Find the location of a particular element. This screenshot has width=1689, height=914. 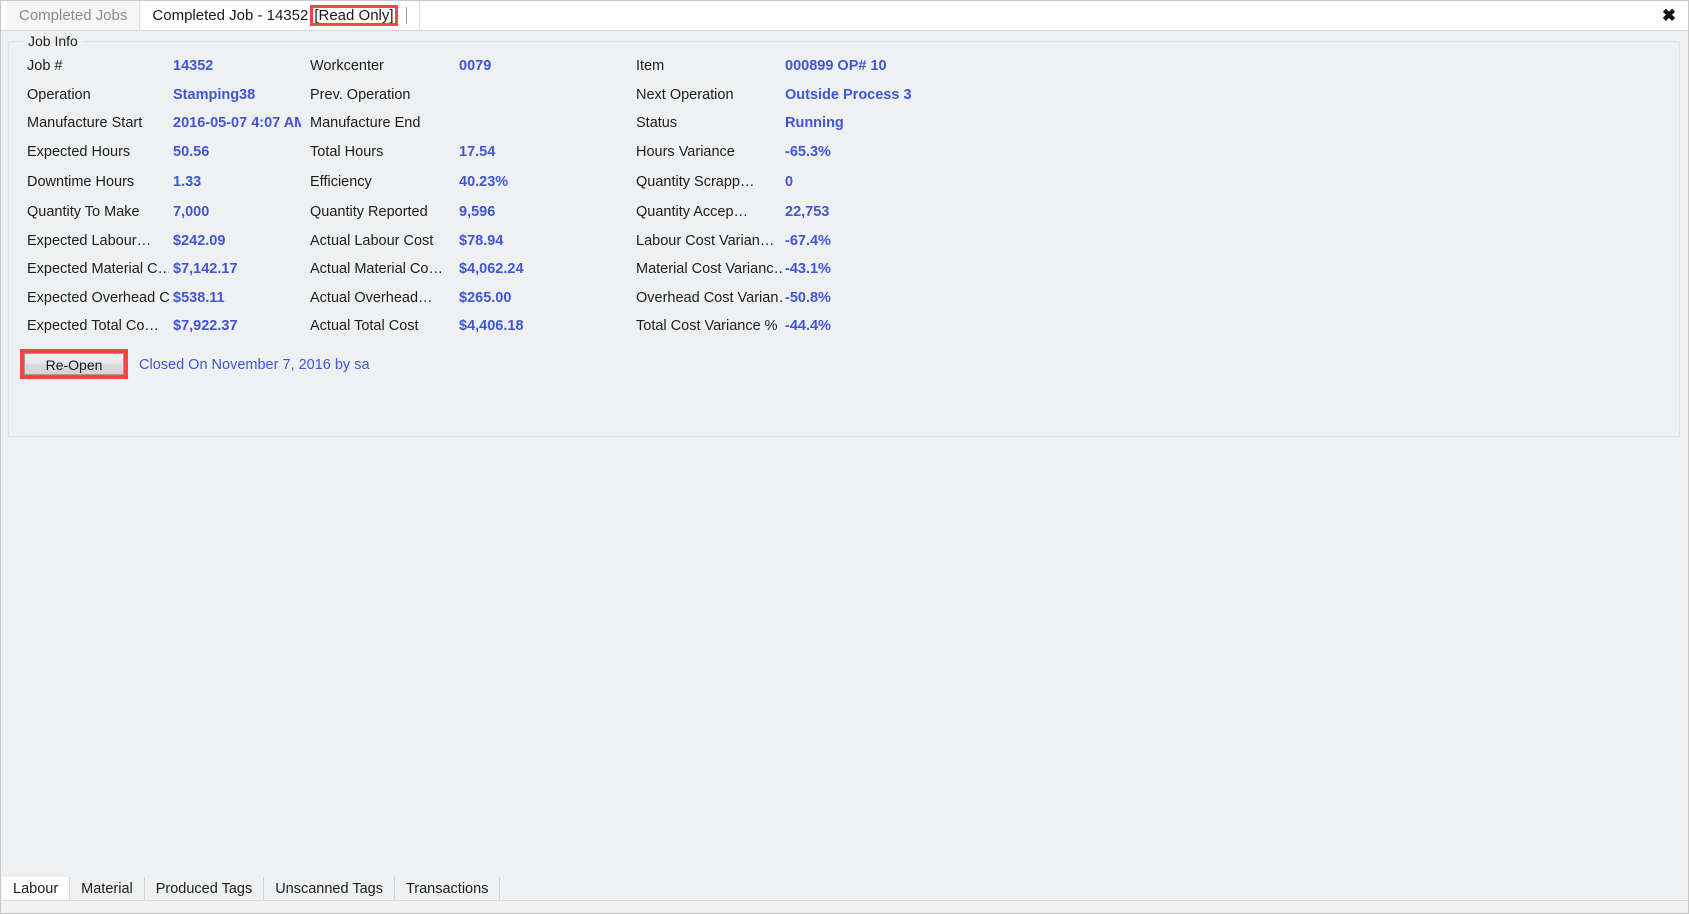

field-label-actual-labour-cost: Actual Labour Cost is located at coordinates (372, 240).